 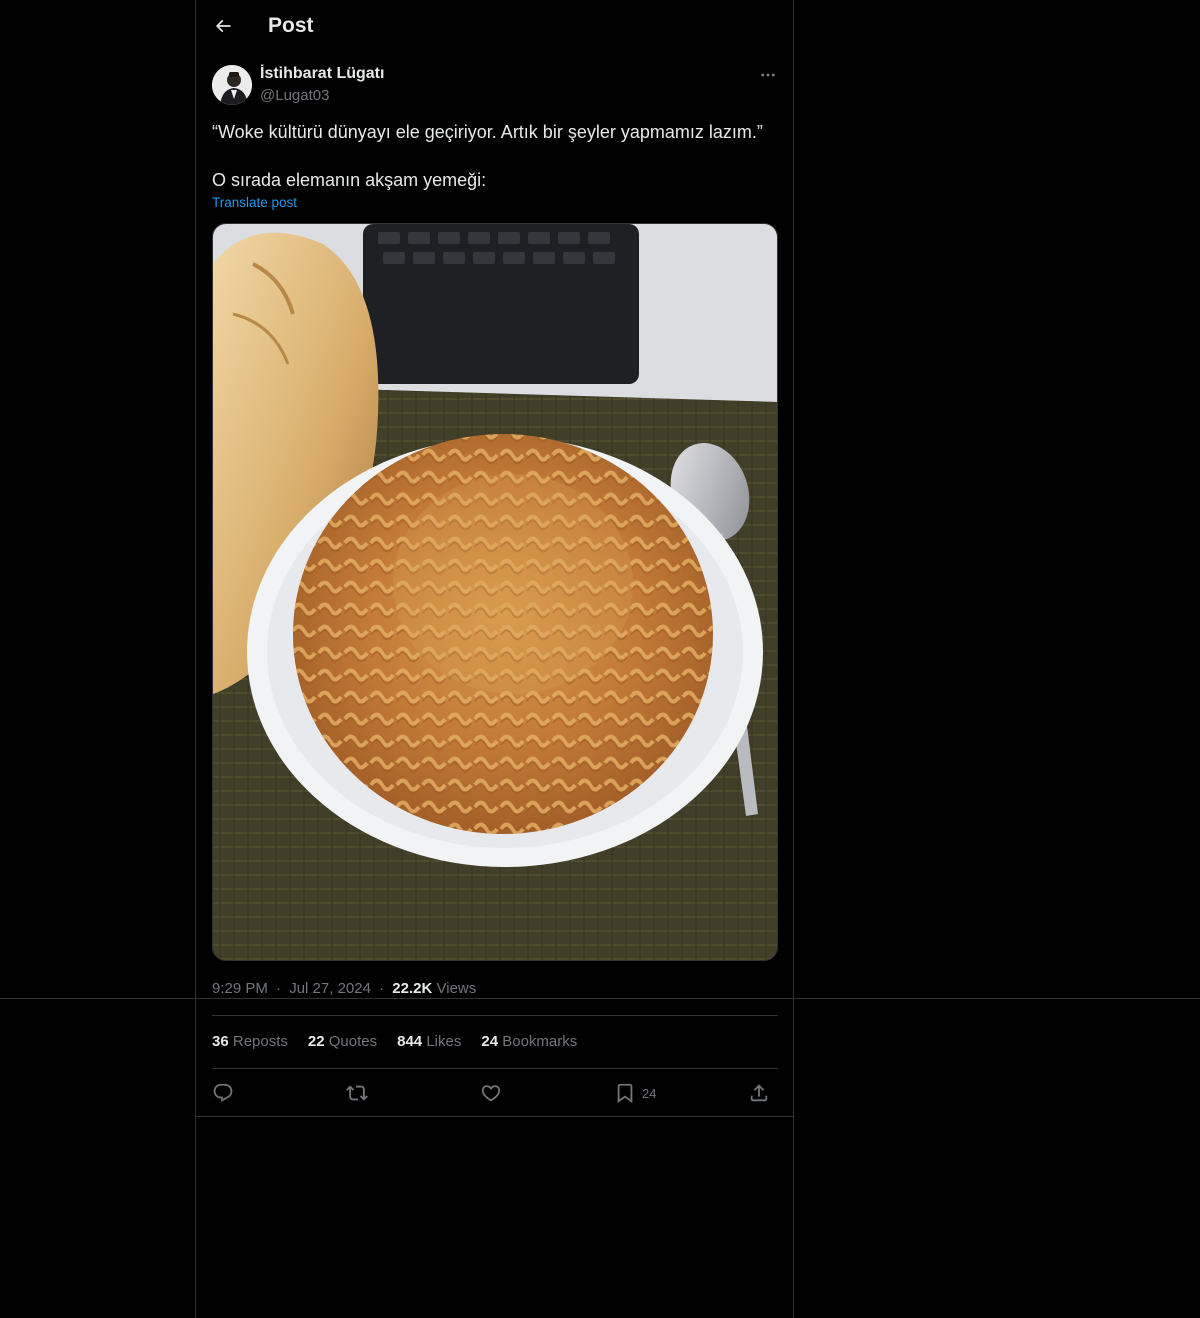 I want to click on reply-button, so click(x=223, y=1093).